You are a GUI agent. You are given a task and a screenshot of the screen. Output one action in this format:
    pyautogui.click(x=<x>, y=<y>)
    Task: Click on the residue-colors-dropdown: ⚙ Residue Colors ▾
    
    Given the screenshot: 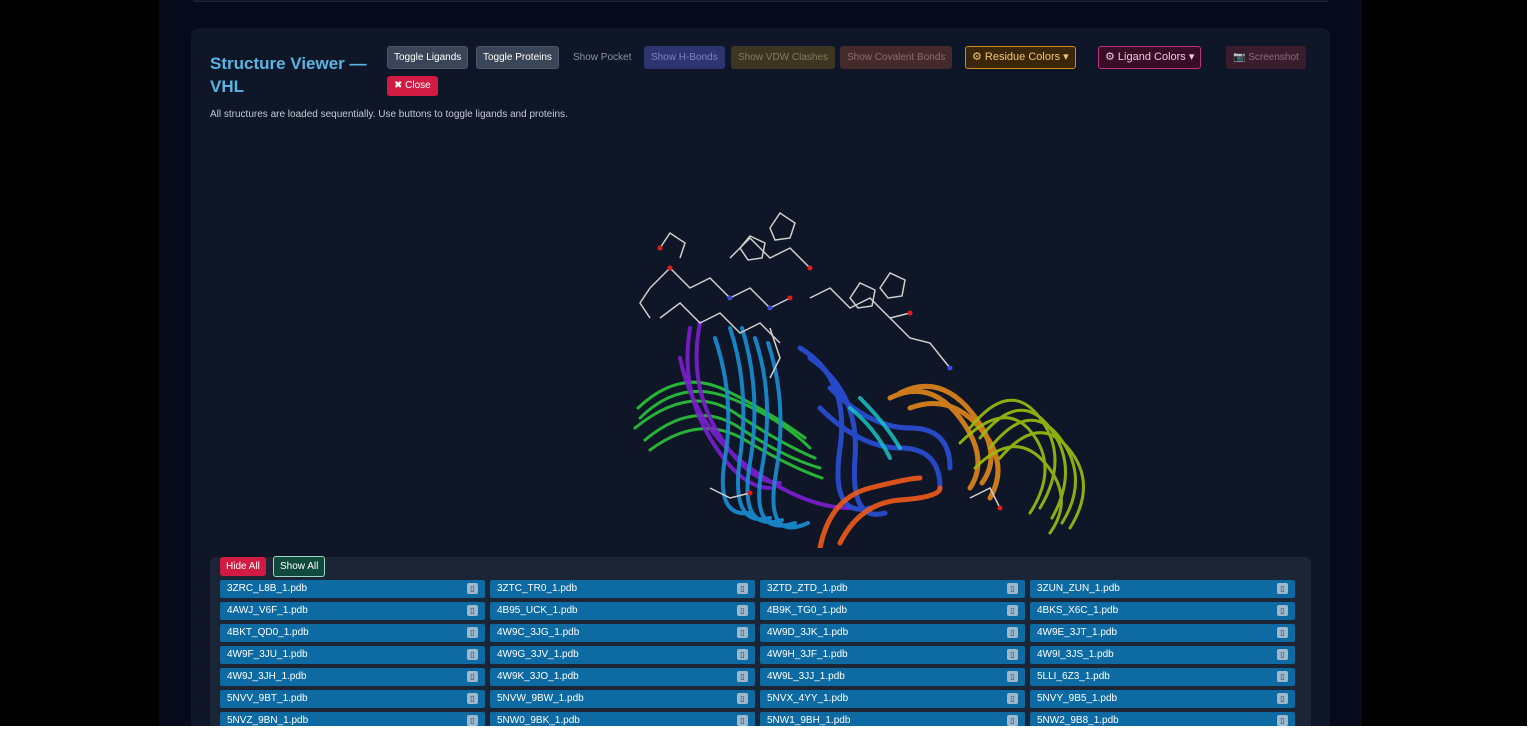 What is the action you would take?
    pyautogui.click(x=1020, y=57)
    